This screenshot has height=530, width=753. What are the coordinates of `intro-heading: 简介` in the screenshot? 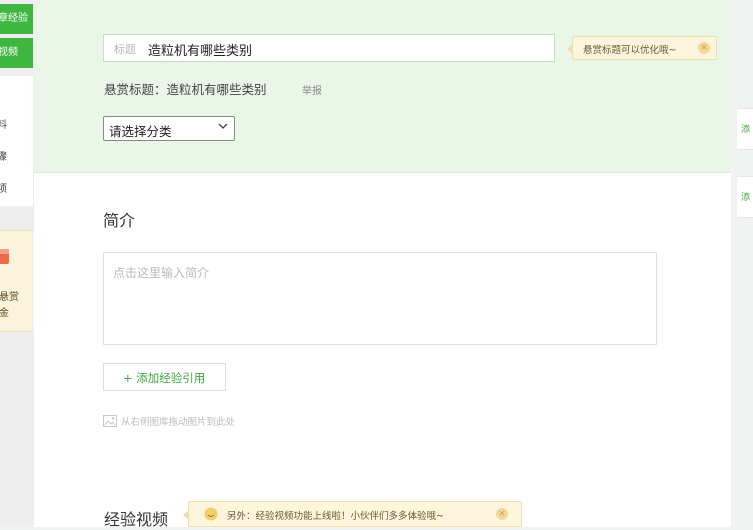 It's located at (119, 220).